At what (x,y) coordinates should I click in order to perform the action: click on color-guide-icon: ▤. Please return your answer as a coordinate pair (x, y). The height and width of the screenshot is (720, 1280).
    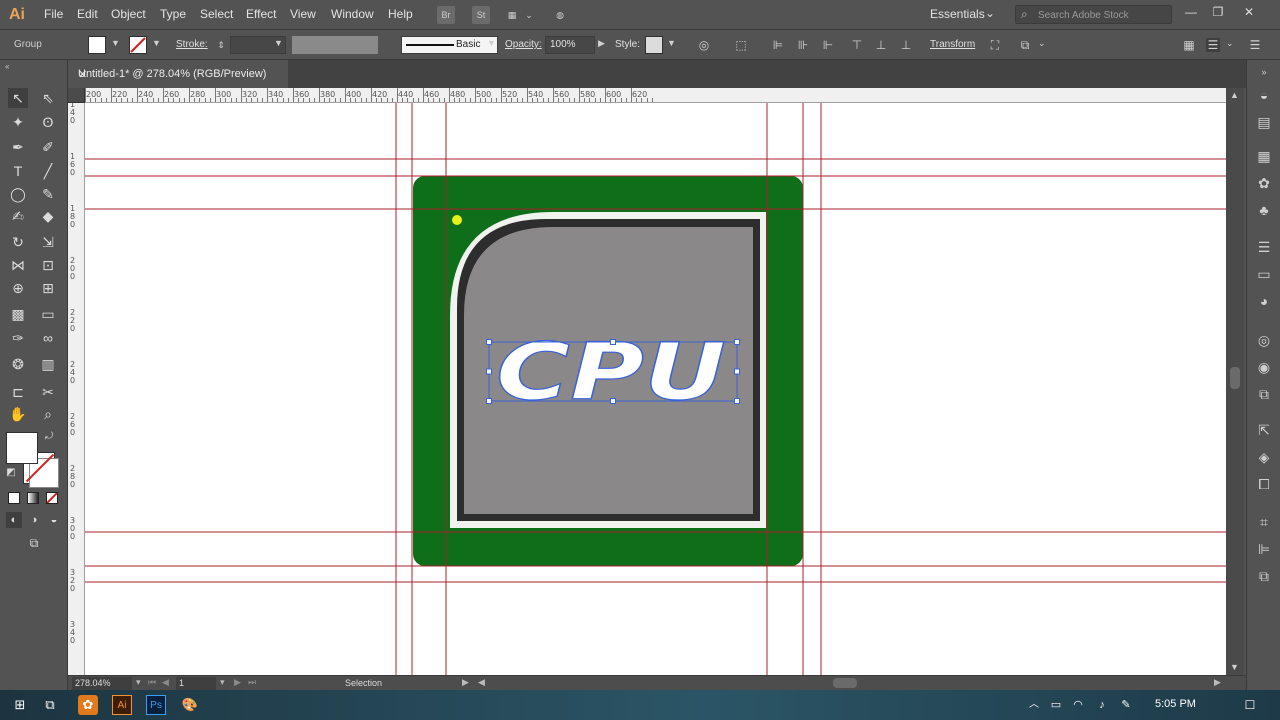
    Looking at the image, I should click on (1264, 122).